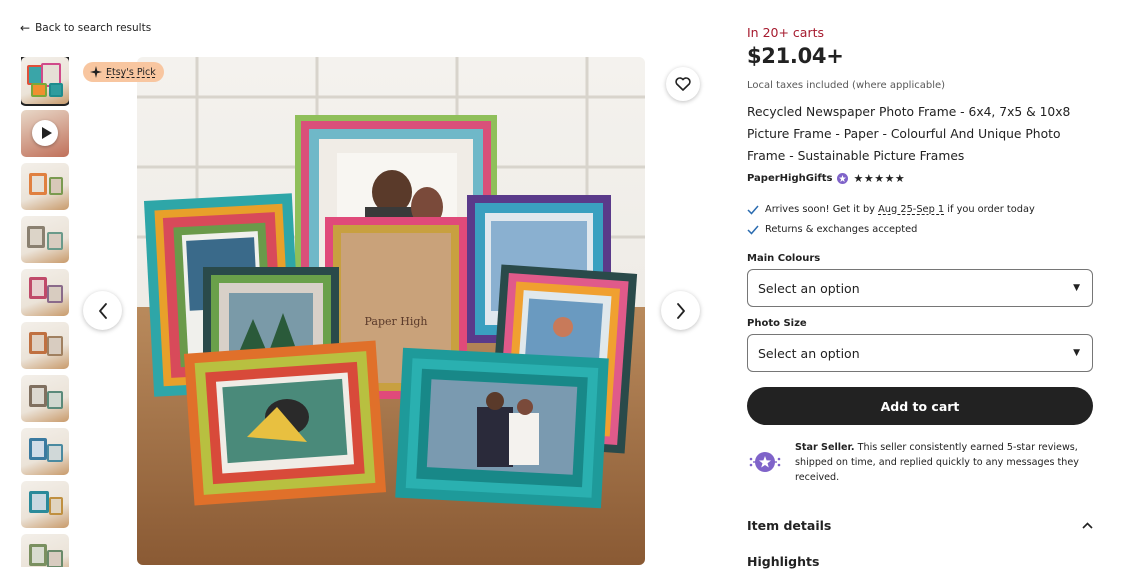 The image size is (1142, 578). Describe the element at coordinates (911, 209) in the screenshot. I see `arrival-dates: Aug 25-Sep 1` at that location.